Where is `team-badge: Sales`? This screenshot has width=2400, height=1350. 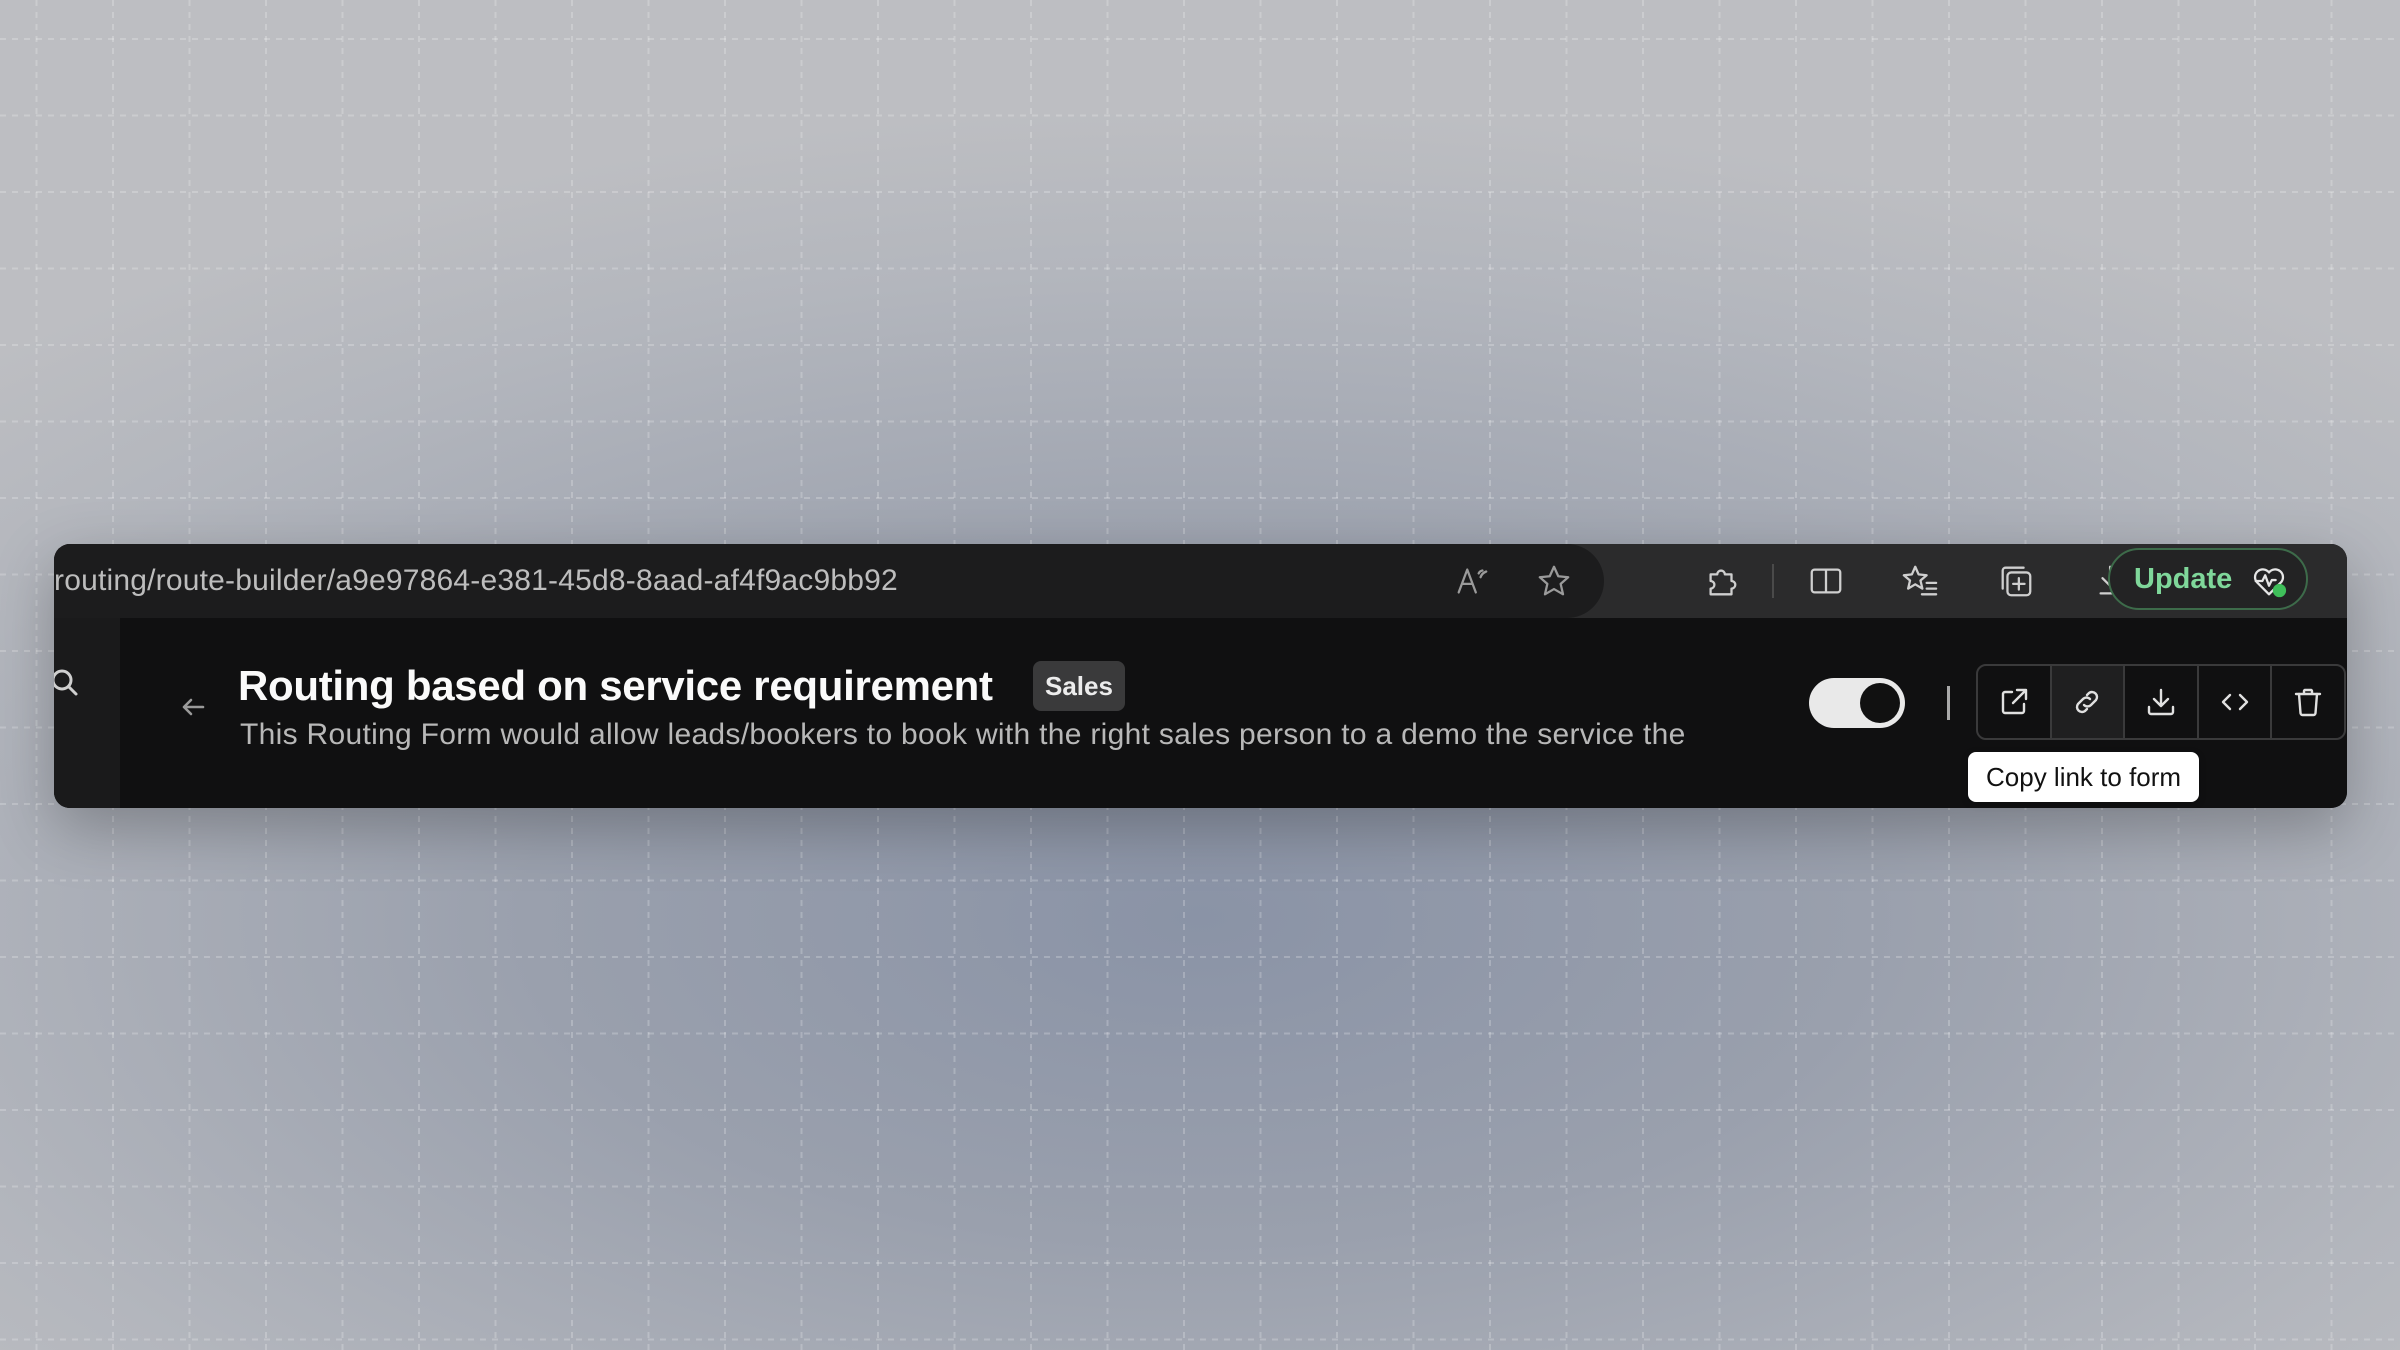
team-badge: Sales is located at coordinates (1079, 686).